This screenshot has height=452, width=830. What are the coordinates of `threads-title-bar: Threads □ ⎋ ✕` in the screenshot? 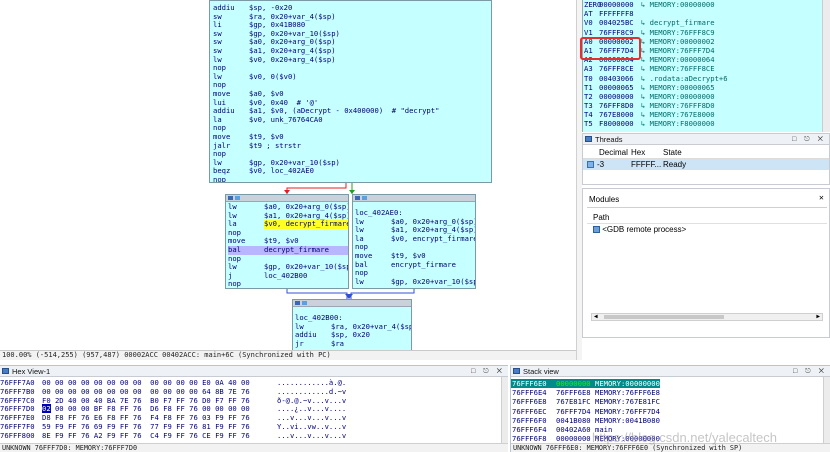 It's located at (706, 139).